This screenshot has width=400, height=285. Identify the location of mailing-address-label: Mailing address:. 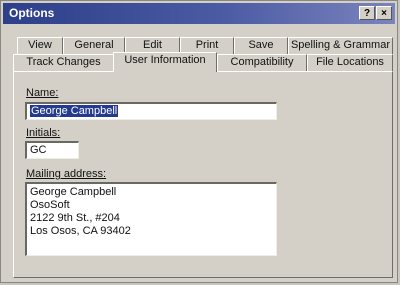
(66, 174).